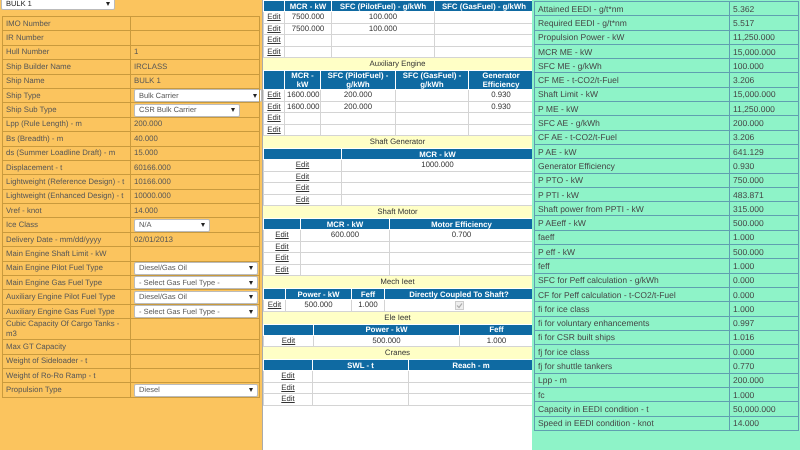  I want to click on result-label: Propulsion Power - kW, so click(632, 37).